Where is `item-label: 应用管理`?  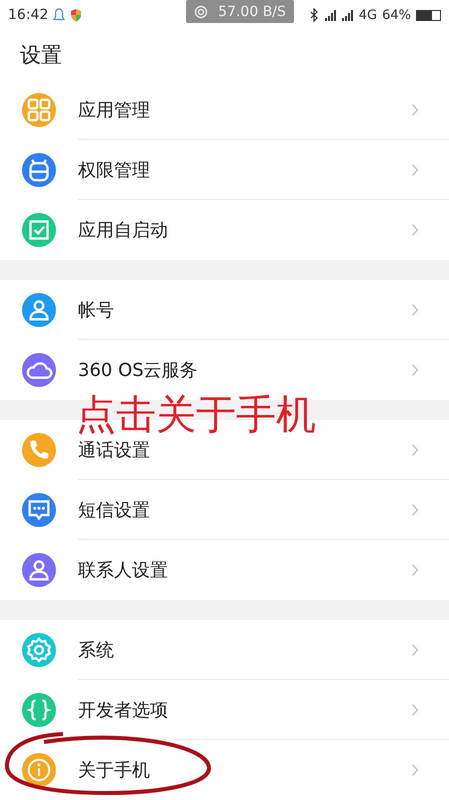
item-label: 应用管理 is located at coordinates (114, 110).